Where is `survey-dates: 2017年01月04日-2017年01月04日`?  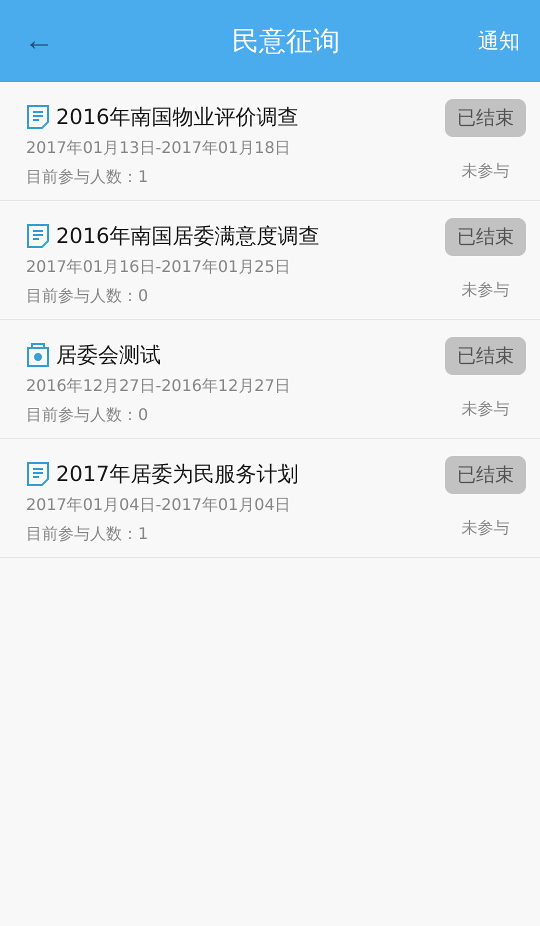 survey-dates: 2017年01月04日-2017年01月04日 is located at coordinates (159, 505).